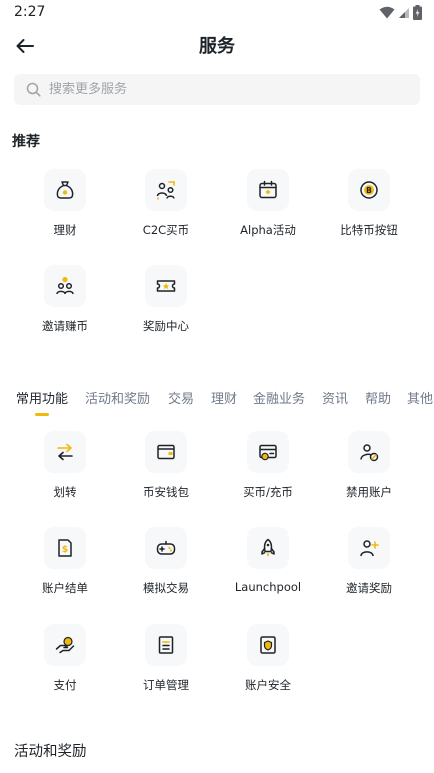  What do you see at coordinates (26, 142) in the screenshot?
I see `section-title-recommended: 推荐` at bounding box center [26, 142].